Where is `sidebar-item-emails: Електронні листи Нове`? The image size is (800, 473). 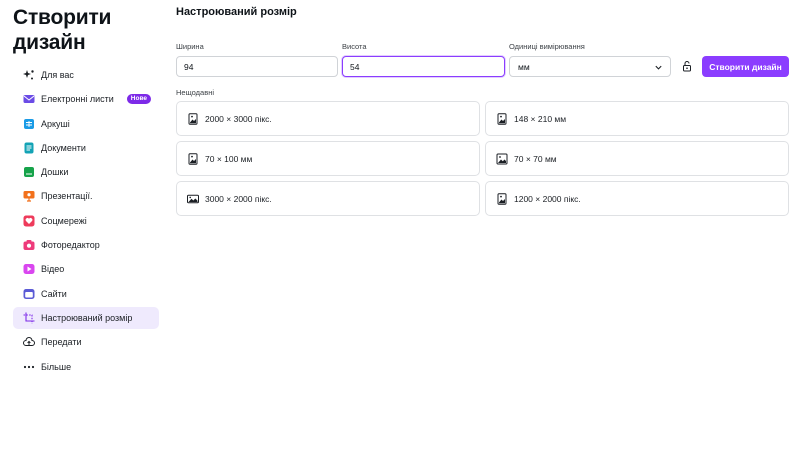 sidebar-item-emails: Електронні листи Нове is located at coordinates (86, 99).